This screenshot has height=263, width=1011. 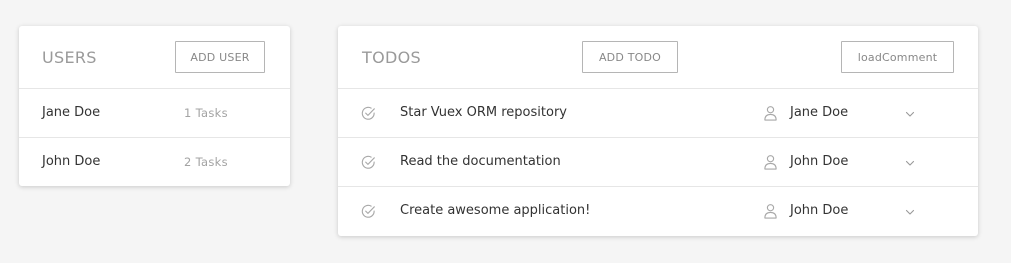 I want to click on todos-title: TODOS, so click(x=391, y=57).